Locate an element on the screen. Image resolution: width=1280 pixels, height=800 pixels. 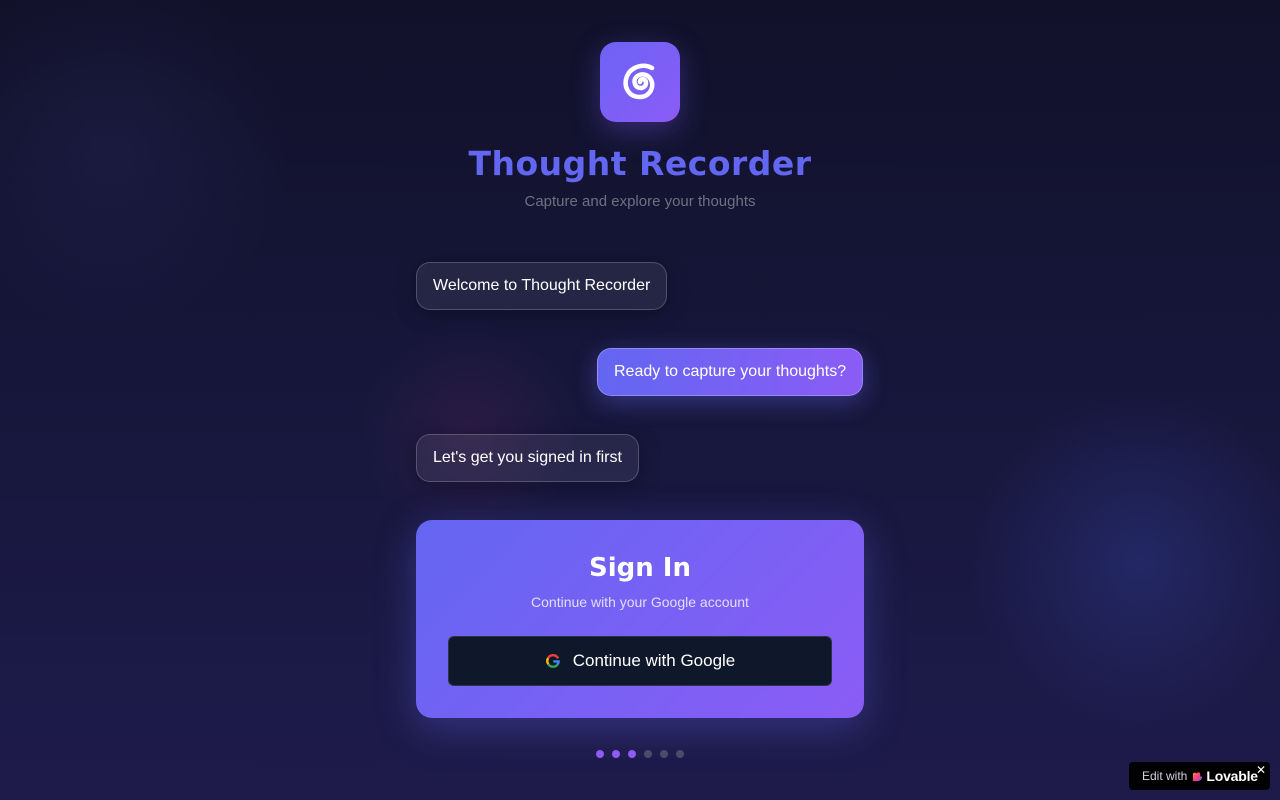
app-subtitle: Capture and explore your thoughts is located at coordinates (640, 201).